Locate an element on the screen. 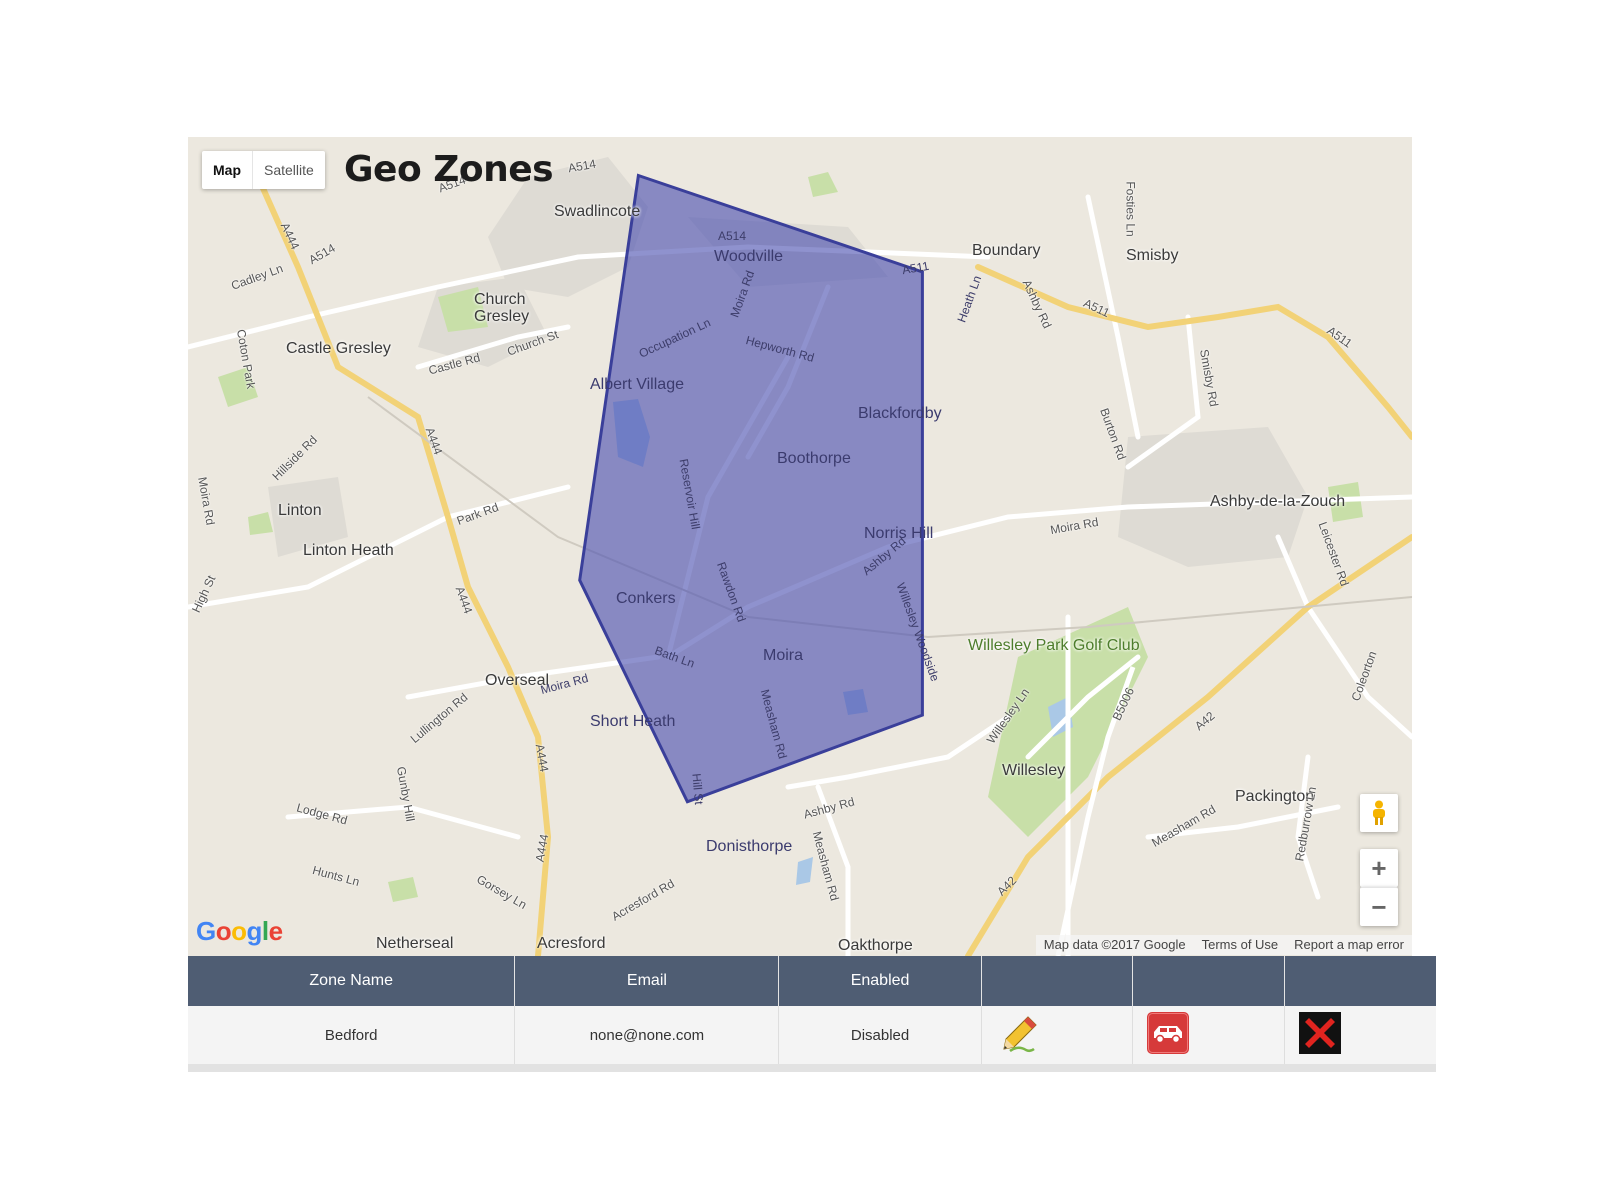 The image size is (1600, 1200). table-row: Bedford none@none.com Disabled is located at coordinates (812, 1039).